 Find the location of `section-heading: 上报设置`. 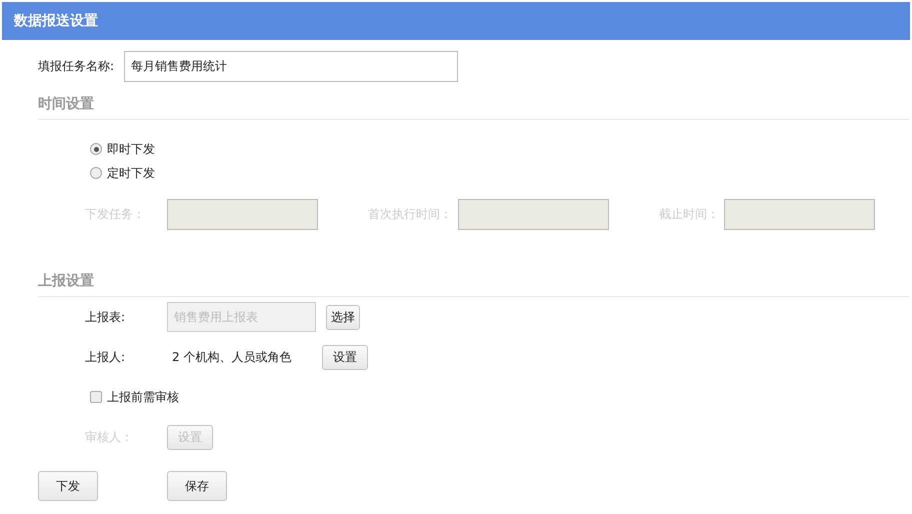

section-heading: 上报设置 is located at coordinates (474, 284).